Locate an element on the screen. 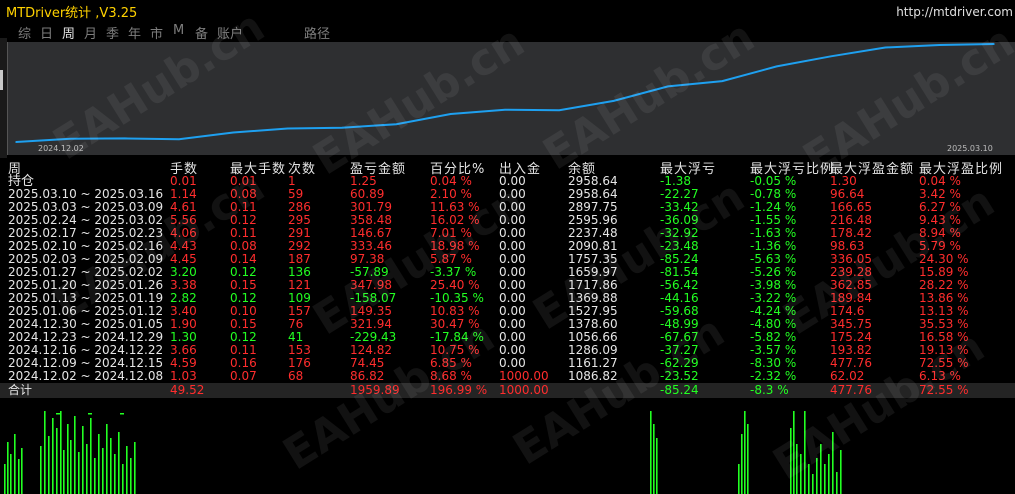 The width and height of the screenshot is (1015, 494). cell-maxdd: -85.24 is located at coordinates (679, 390).